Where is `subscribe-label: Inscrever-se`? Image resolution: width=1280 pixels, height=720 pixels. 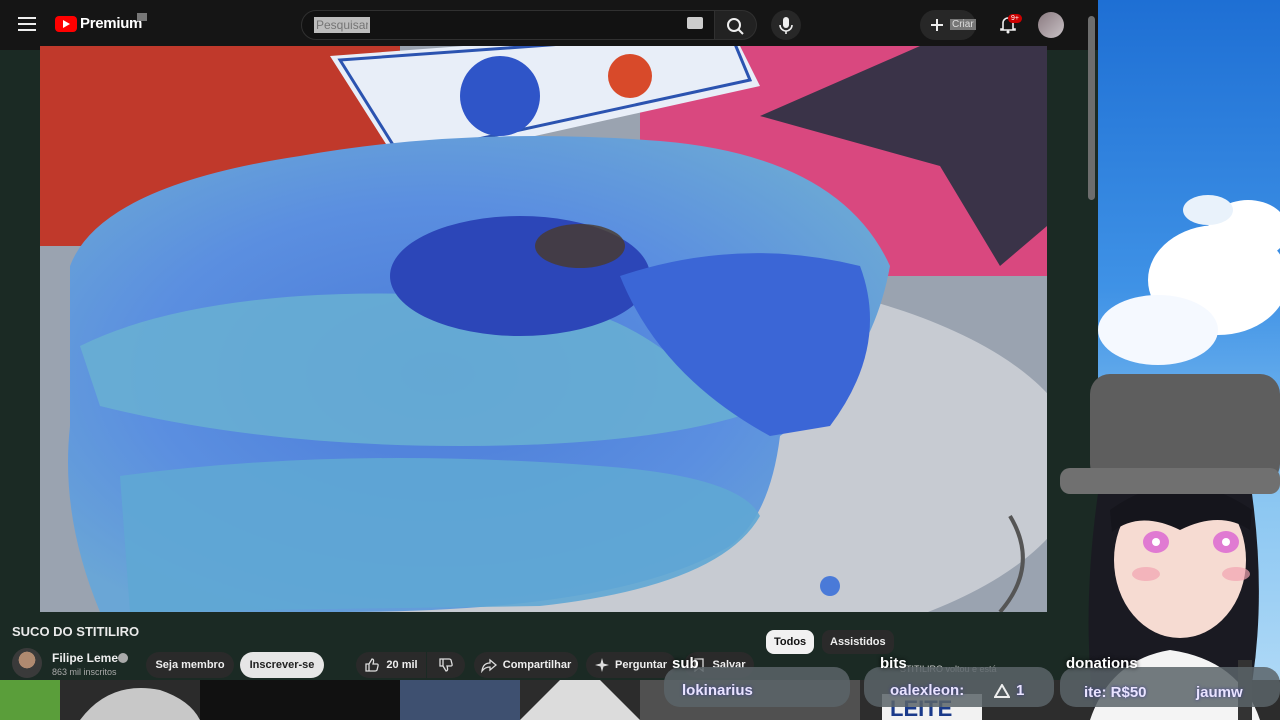
subscribe-label: Inscrever-se is located at coordinates (282, 665).